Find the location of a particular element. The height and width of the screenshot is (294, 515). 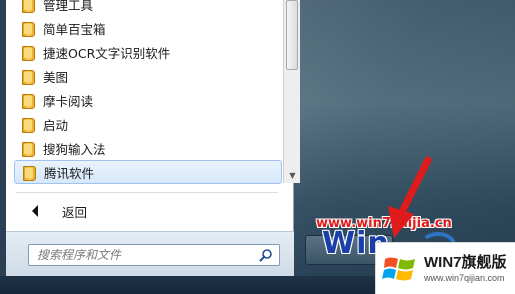

program-item-label: 美图 is located at coordinates (56, 77).